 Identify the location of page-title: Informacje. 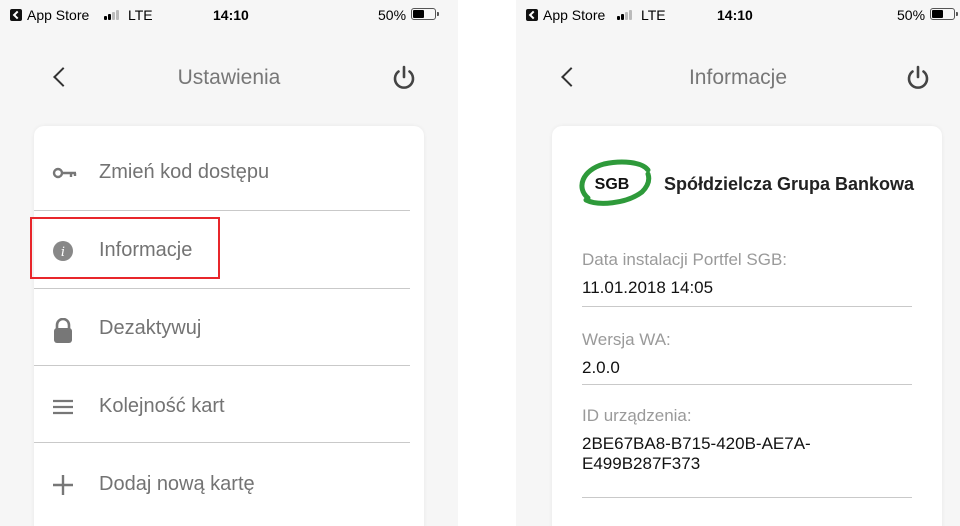
(738, 77).